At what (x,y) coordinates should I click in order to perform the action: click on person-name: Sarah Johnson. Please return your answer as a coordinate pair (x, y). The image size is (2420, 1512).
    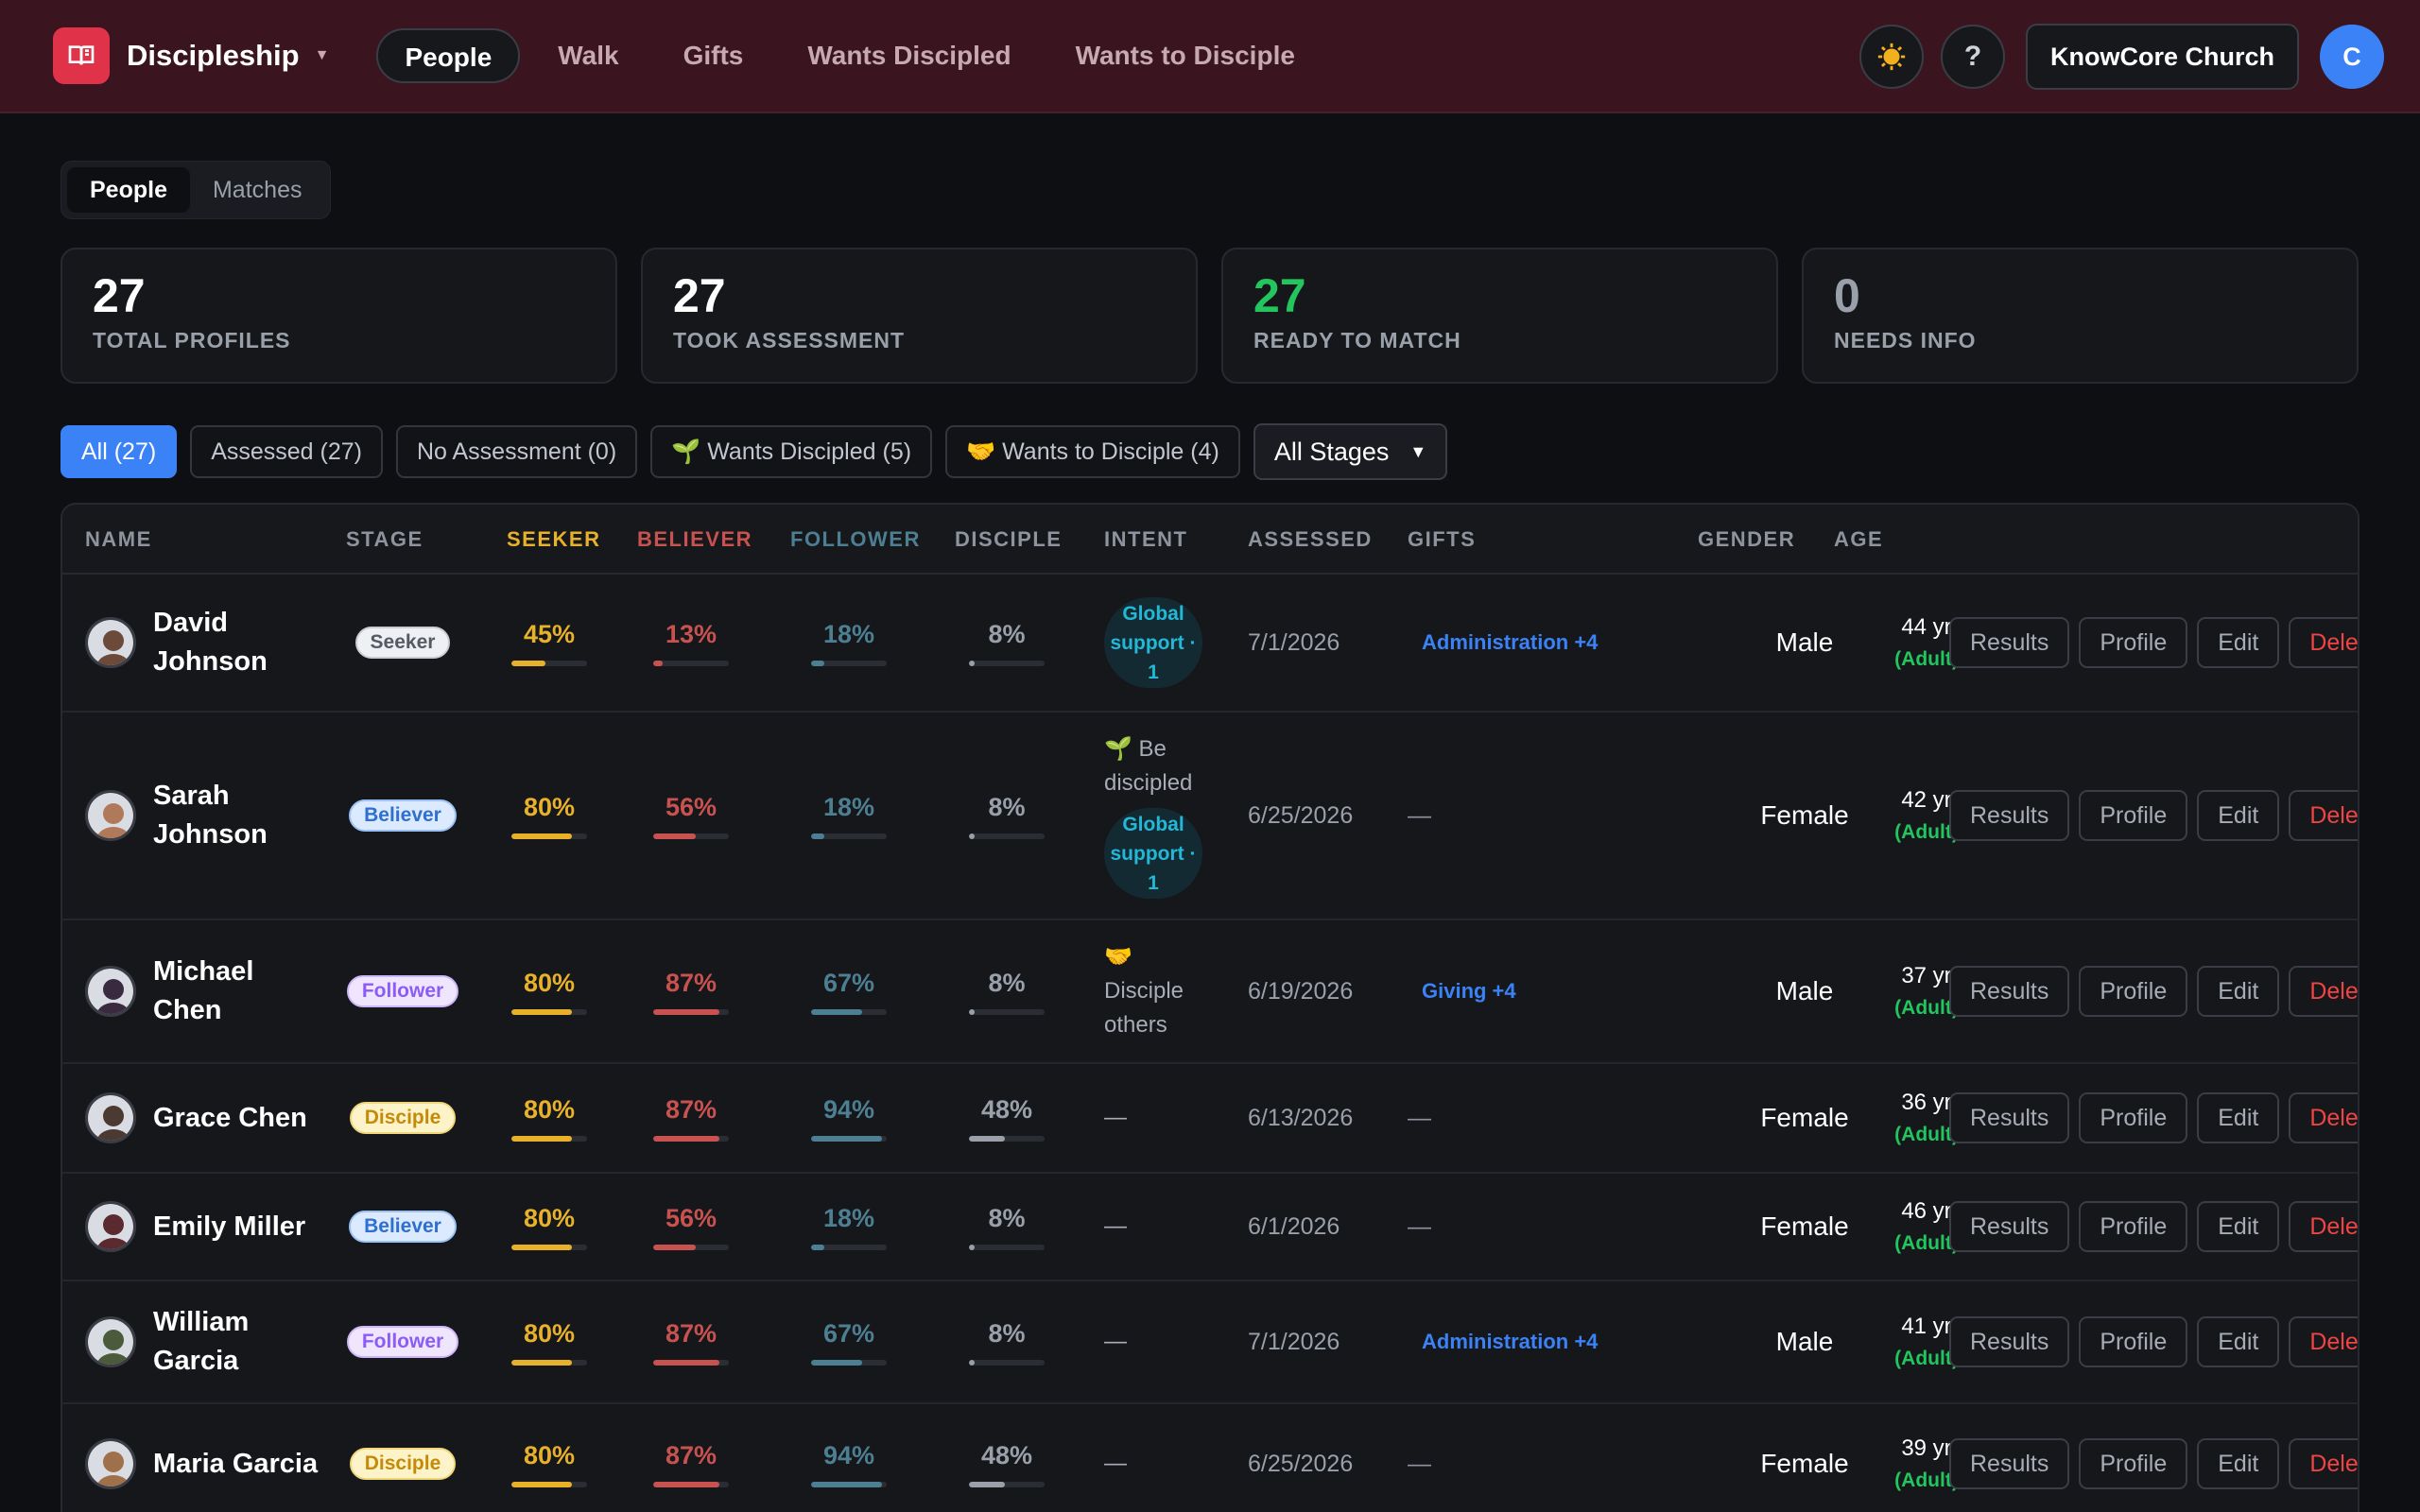
    Looking at the image, I should click on (238, 815).